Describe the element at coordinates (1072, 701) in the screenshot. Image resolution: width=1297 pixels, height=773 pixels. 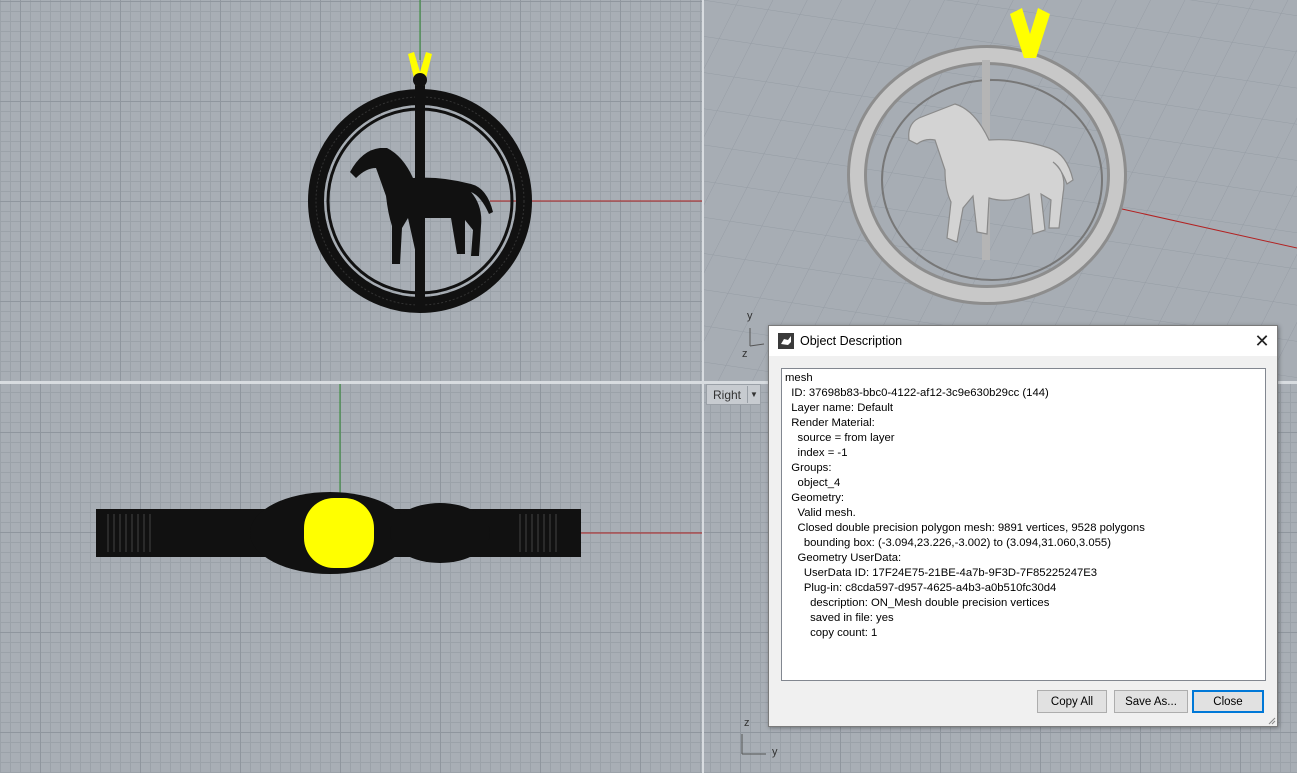
I see `copy-all-button: Copy All` at that location.